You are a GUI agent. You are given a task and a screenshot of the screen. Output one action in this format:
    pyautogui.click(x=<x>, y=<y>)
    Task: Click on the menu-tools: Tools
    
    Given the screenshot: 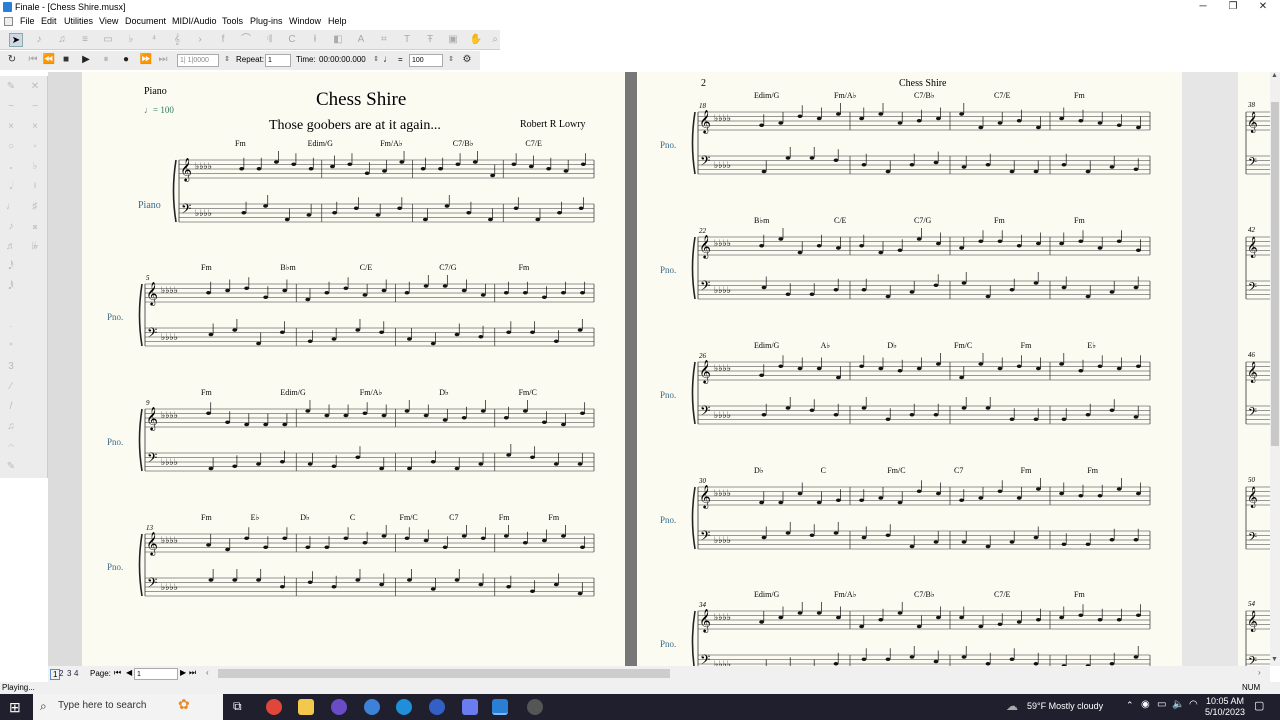 What is the action you would take?
    pyautogui.click(x=232, y=21)
    